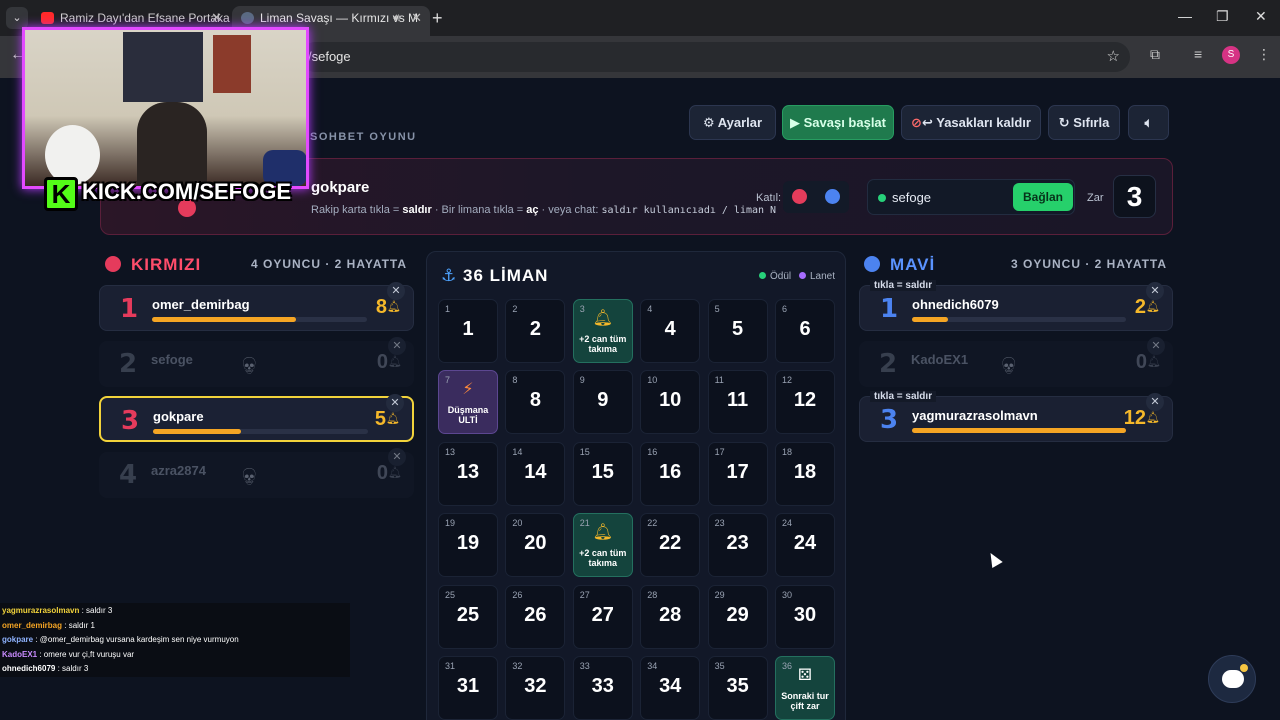 The width and height of the screenshot is (1280, 720). Describe the element at coordinates (437, 18) in the screenshot. I see `new-tab-button: +` at that location.